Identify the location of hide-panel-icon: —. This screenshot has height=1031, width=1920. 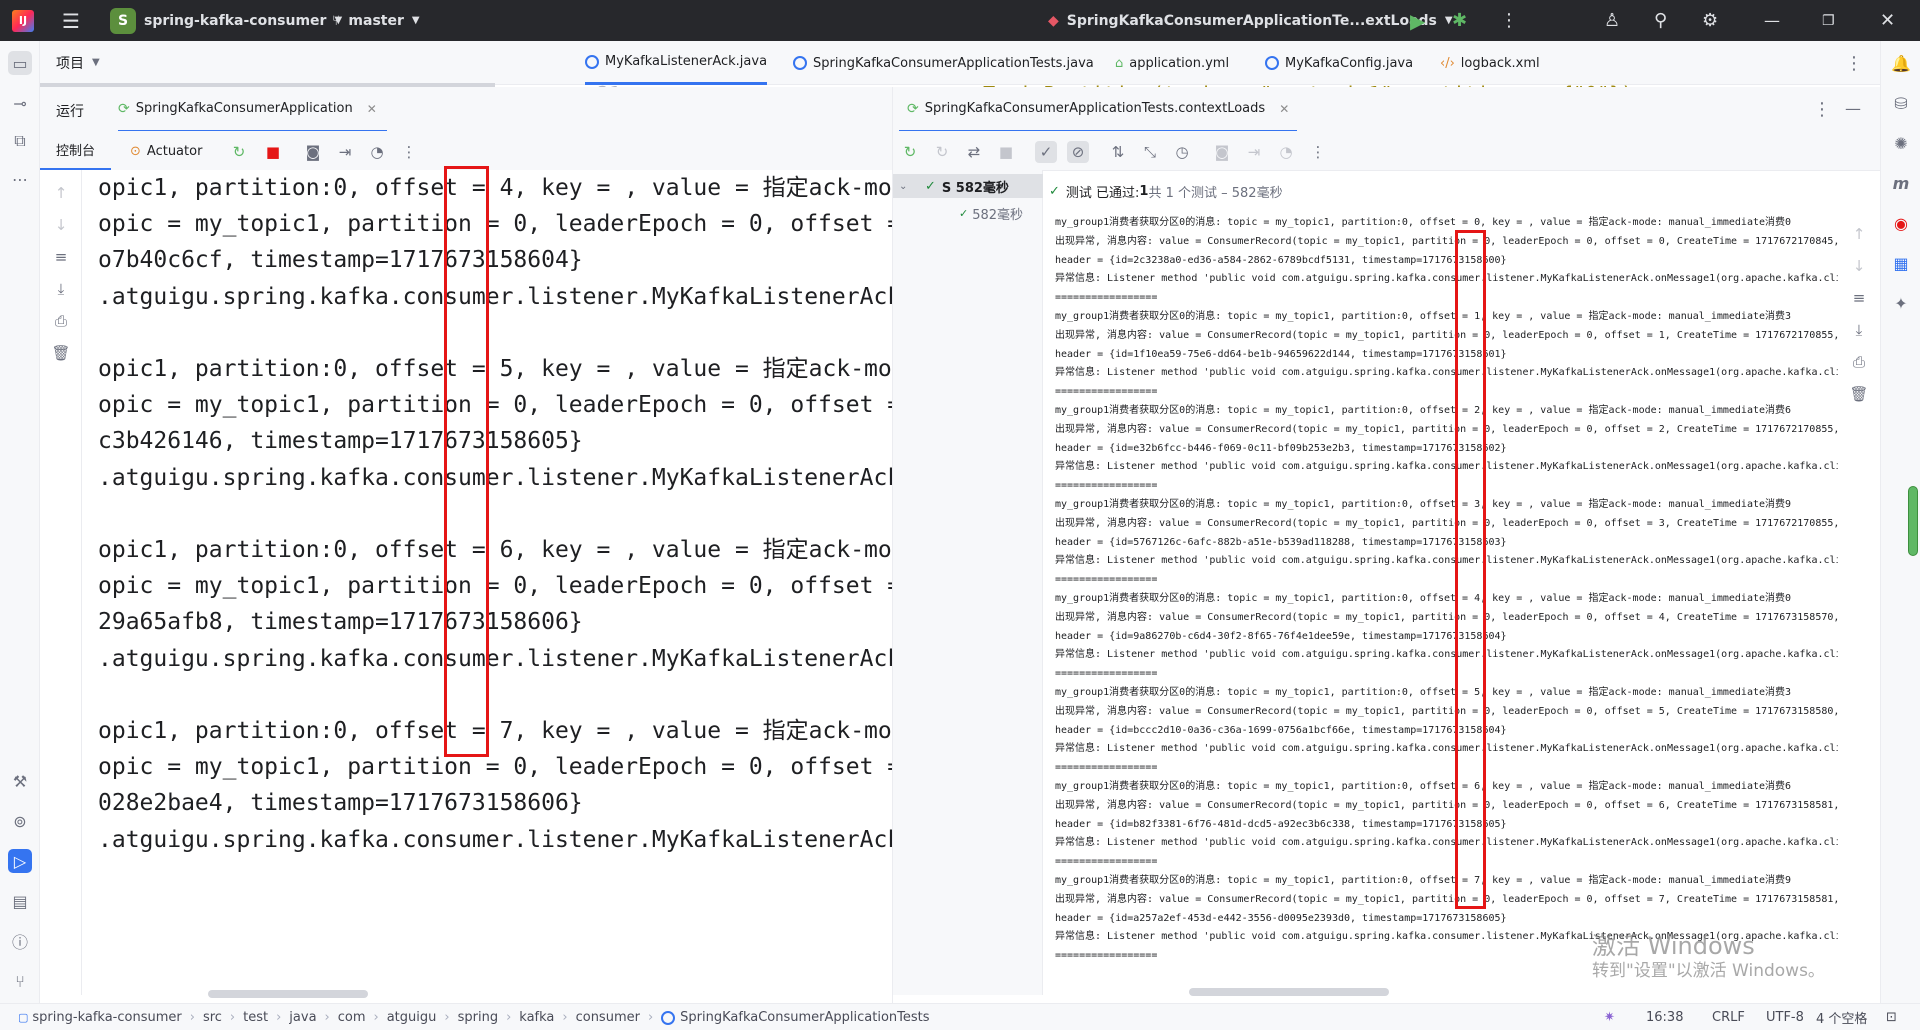
(1853, 108).